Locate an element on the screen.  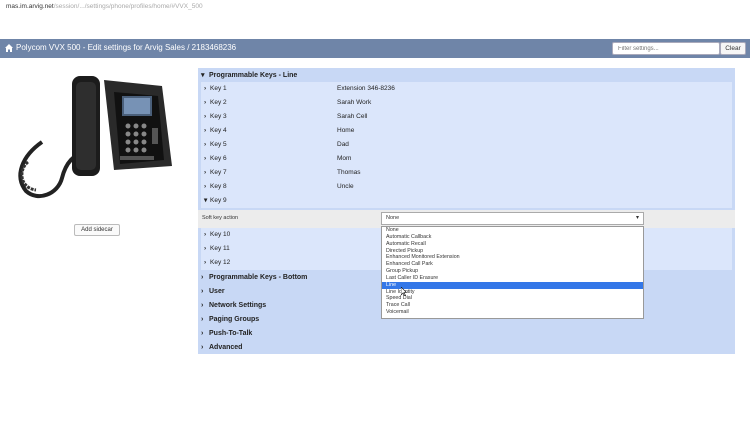
dropdown-option: Automatic Callback is located at coordinates (512, 237).